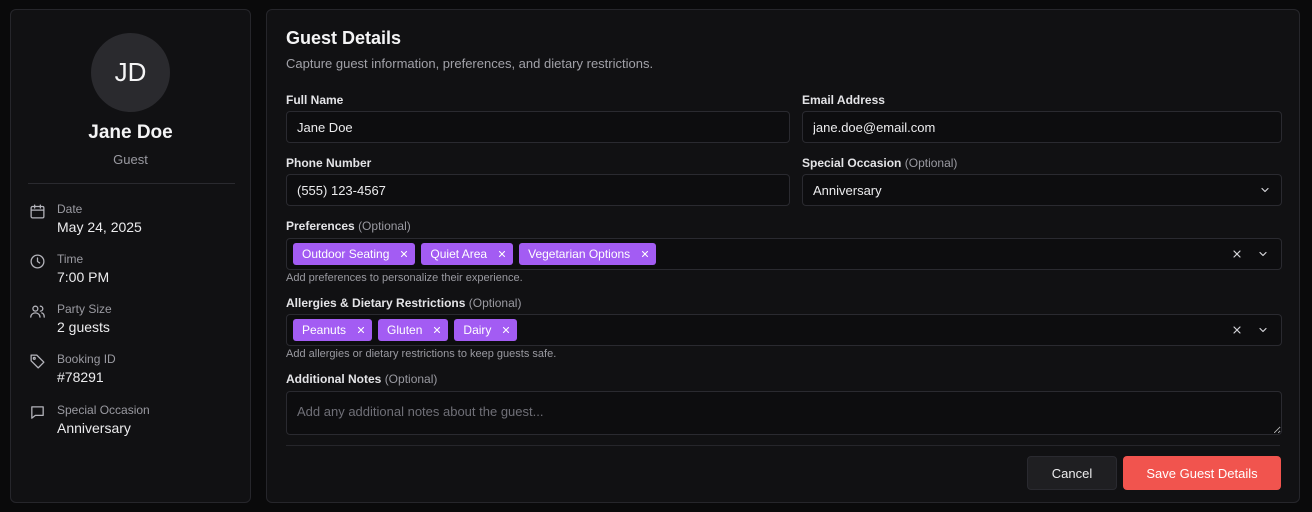  I want to click on notes-label-text: Additional Notes, so click(334, 379).